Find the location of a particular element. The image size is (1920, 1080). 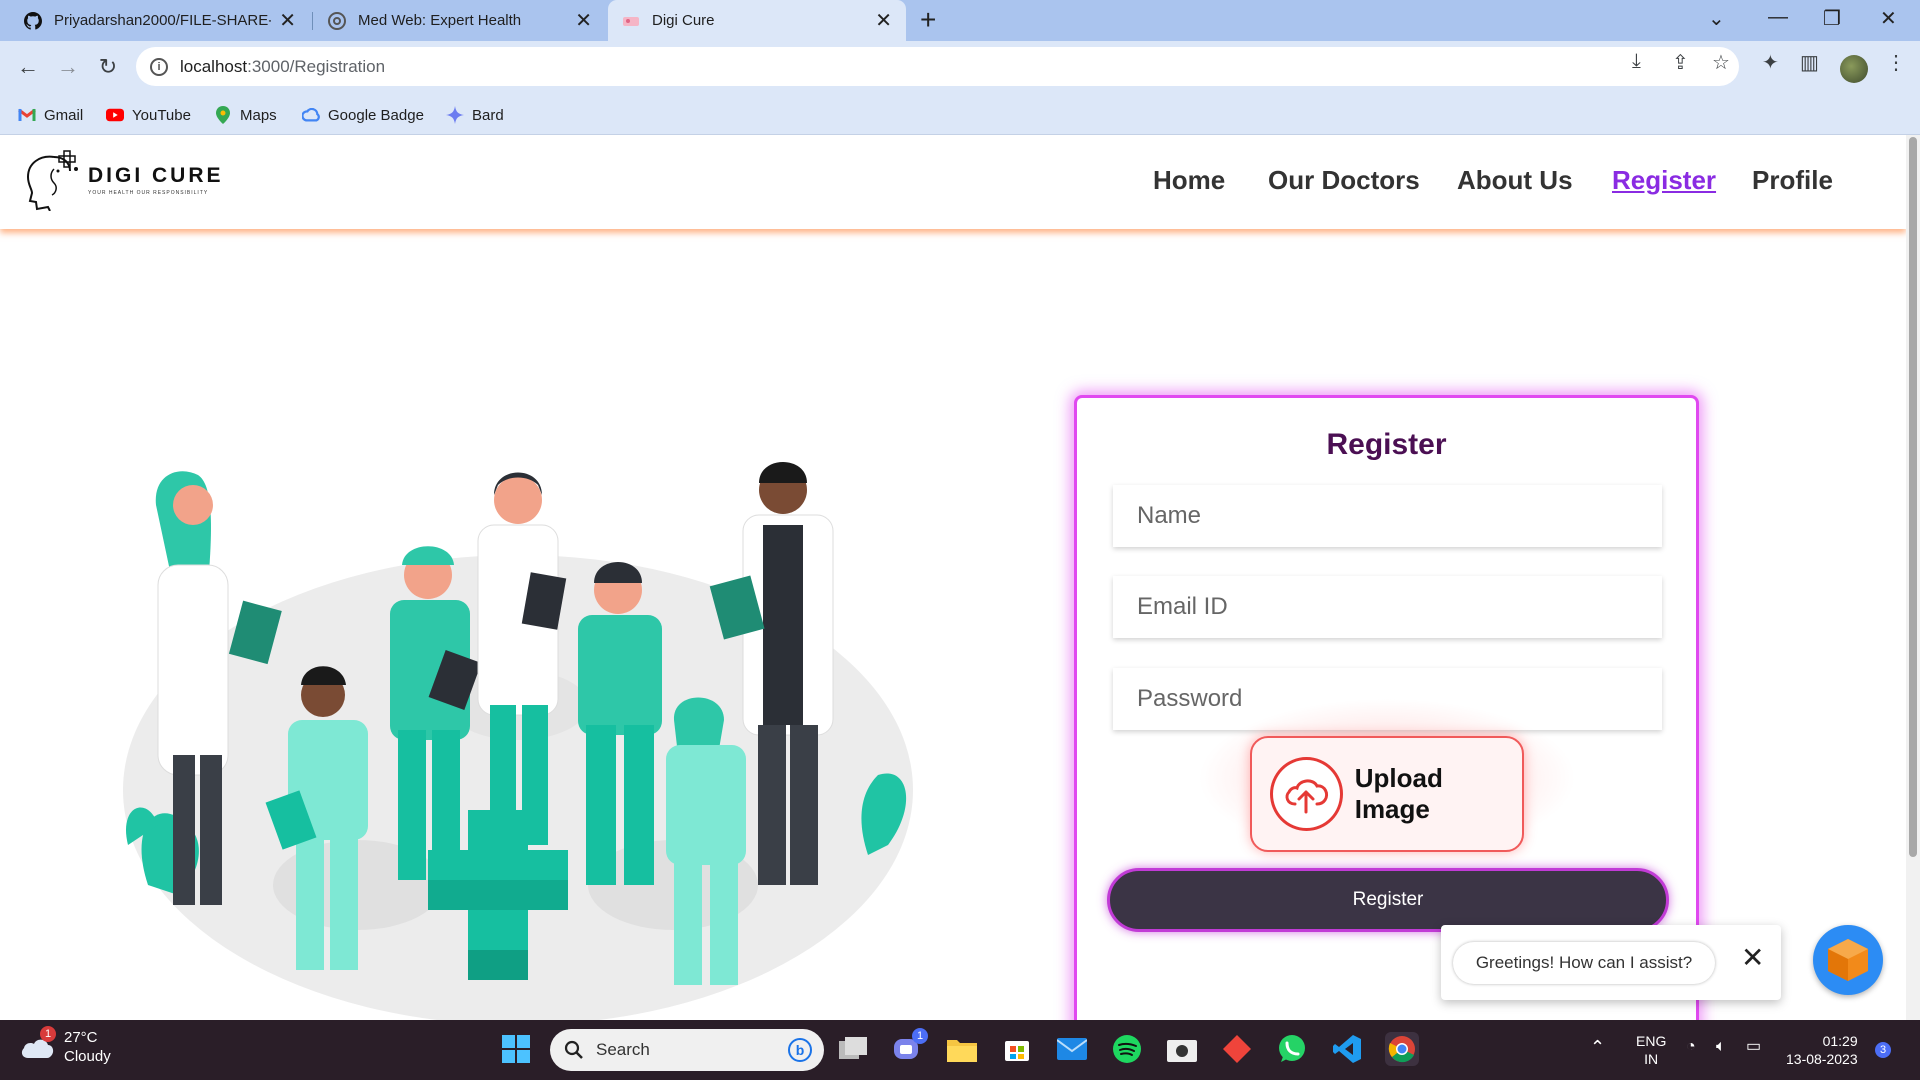

tab-digicure: Digi Cure ✕ is located at coordinates (757, 20).